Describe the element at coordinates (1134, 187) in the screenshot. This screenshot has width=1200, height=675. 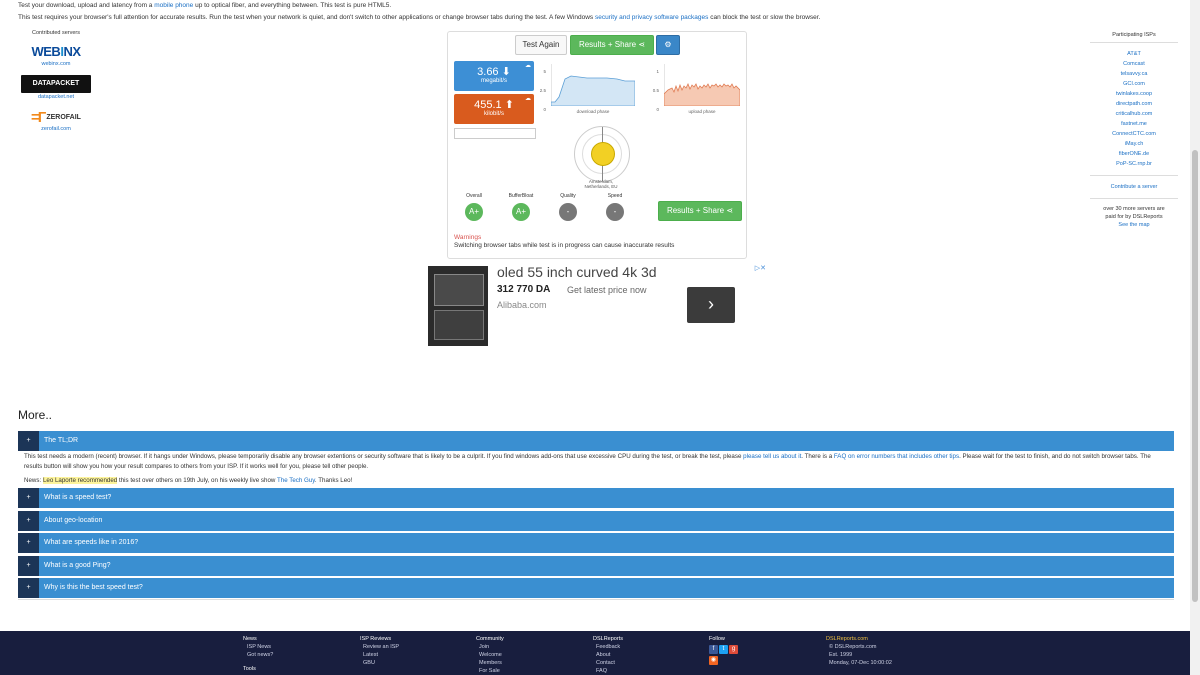
I see `contribute-server-link: Contribute a server` at that location.